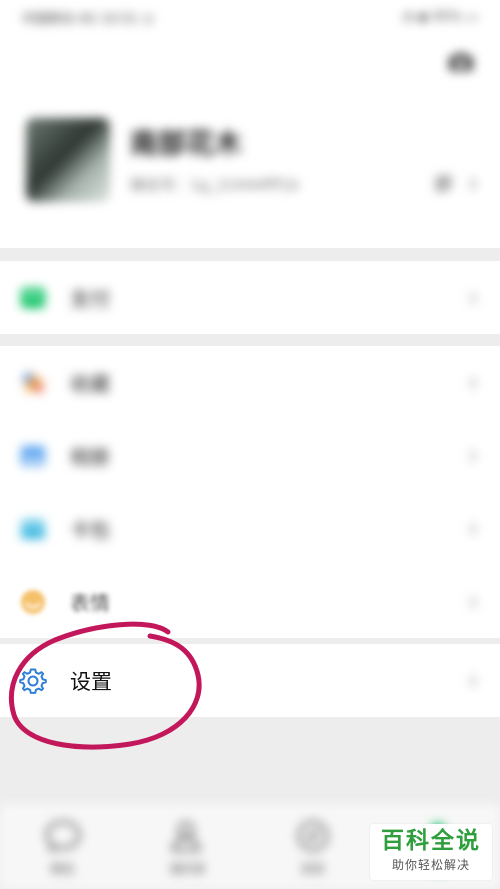  I want to click on nav-item-contacts: 通讯录, so click(188, 846).